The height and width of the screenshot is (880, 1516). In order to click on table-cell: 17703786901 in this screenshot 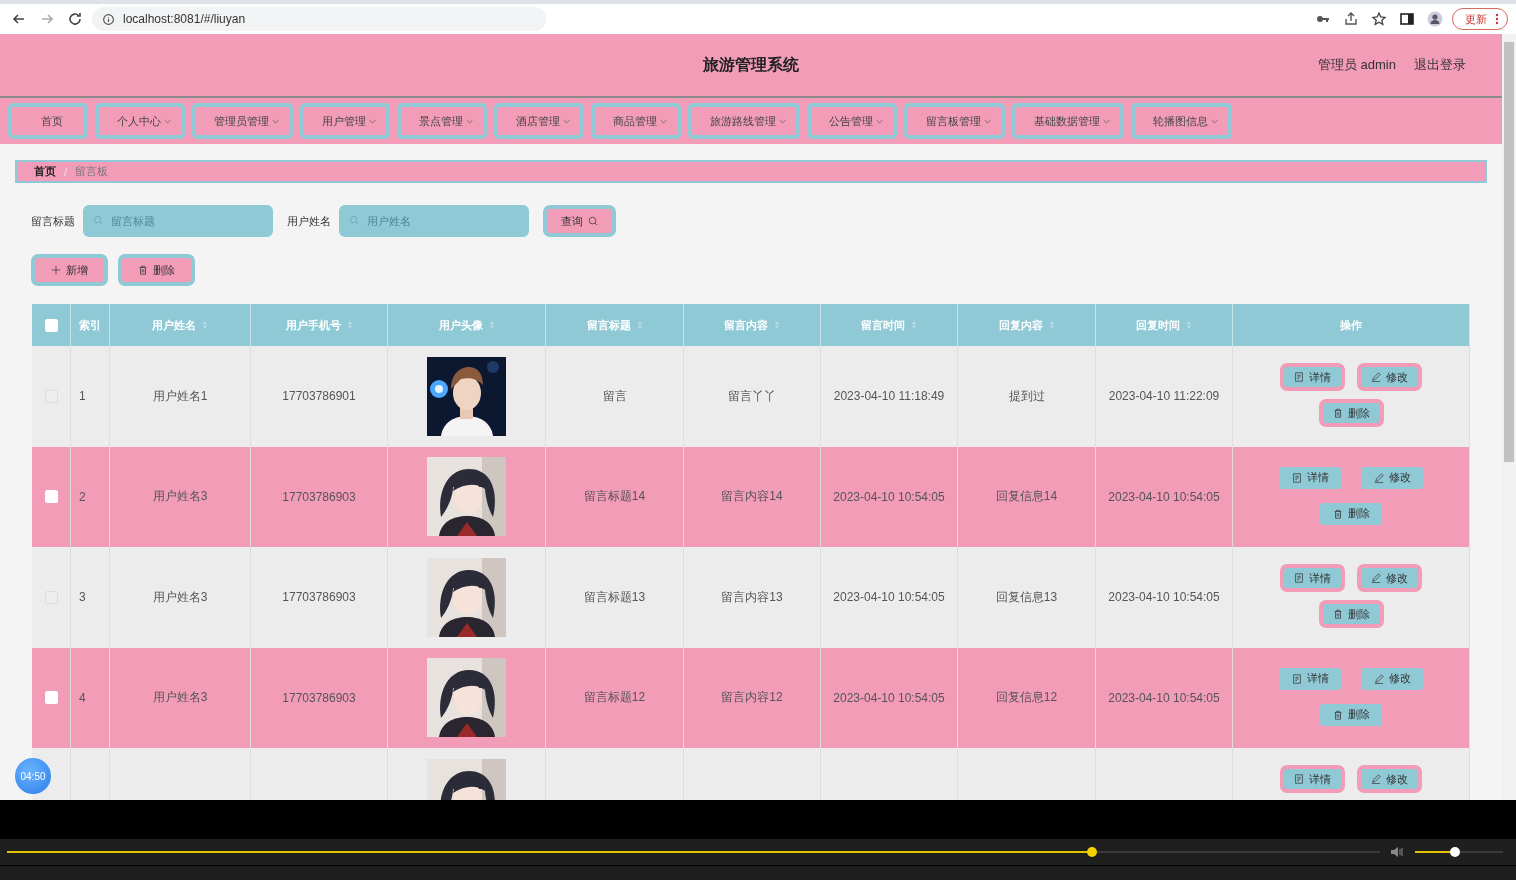, I will do `click(319, 396)`.